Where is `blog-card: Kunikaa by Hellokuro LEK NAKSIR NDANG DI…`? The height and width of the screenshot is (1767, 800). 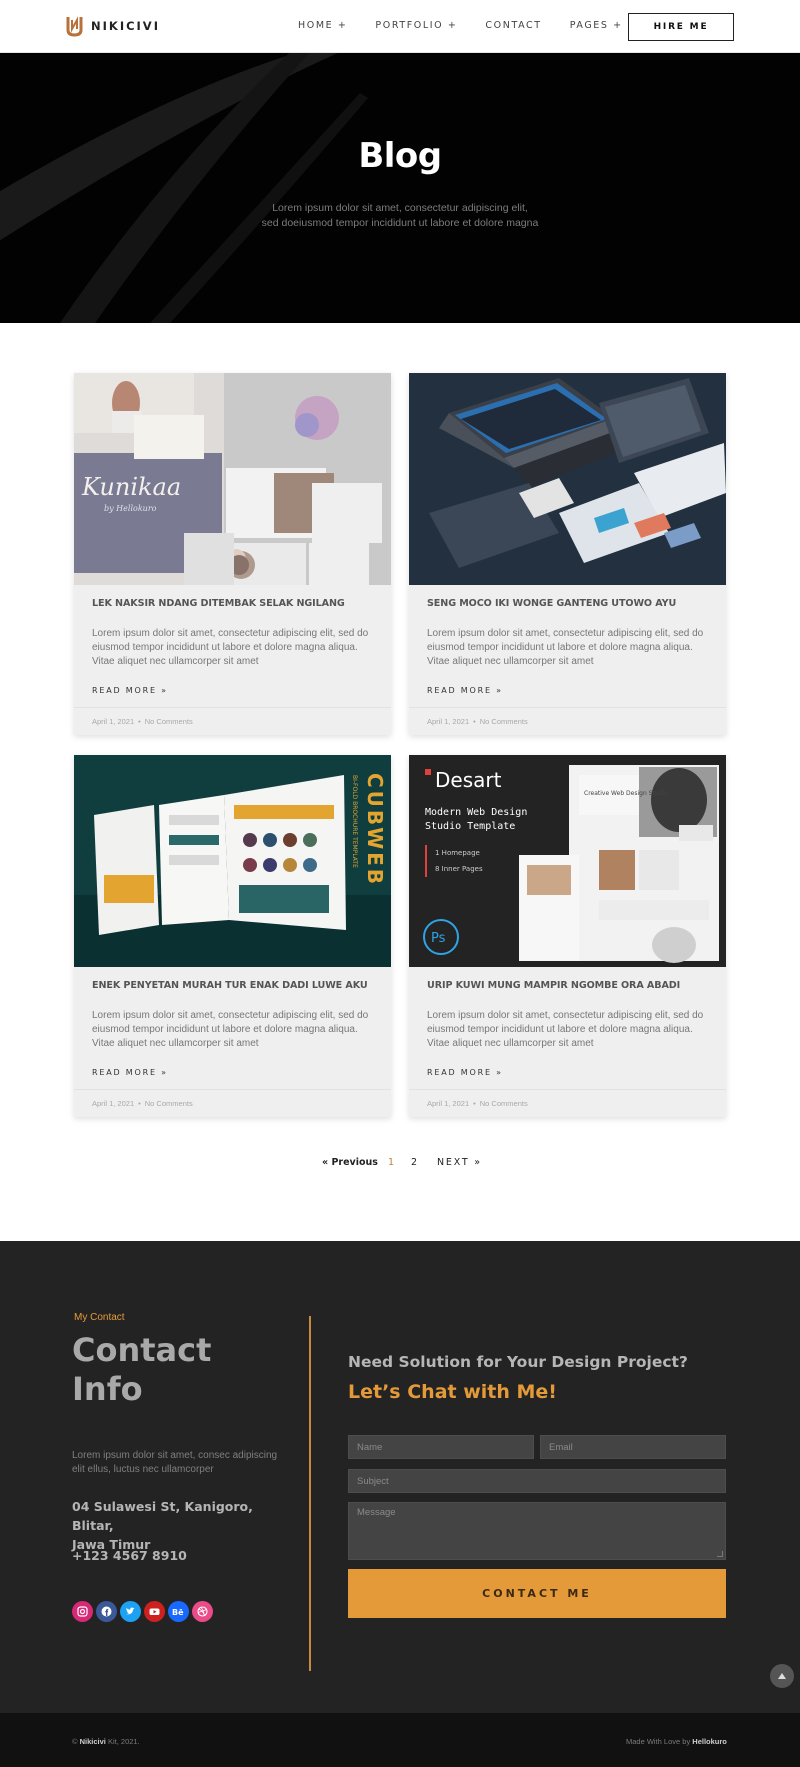 blog-card: Kunikaa by Hellokuro LEK NAKSIR NDANG DI… is located at coordinates (232, 554).